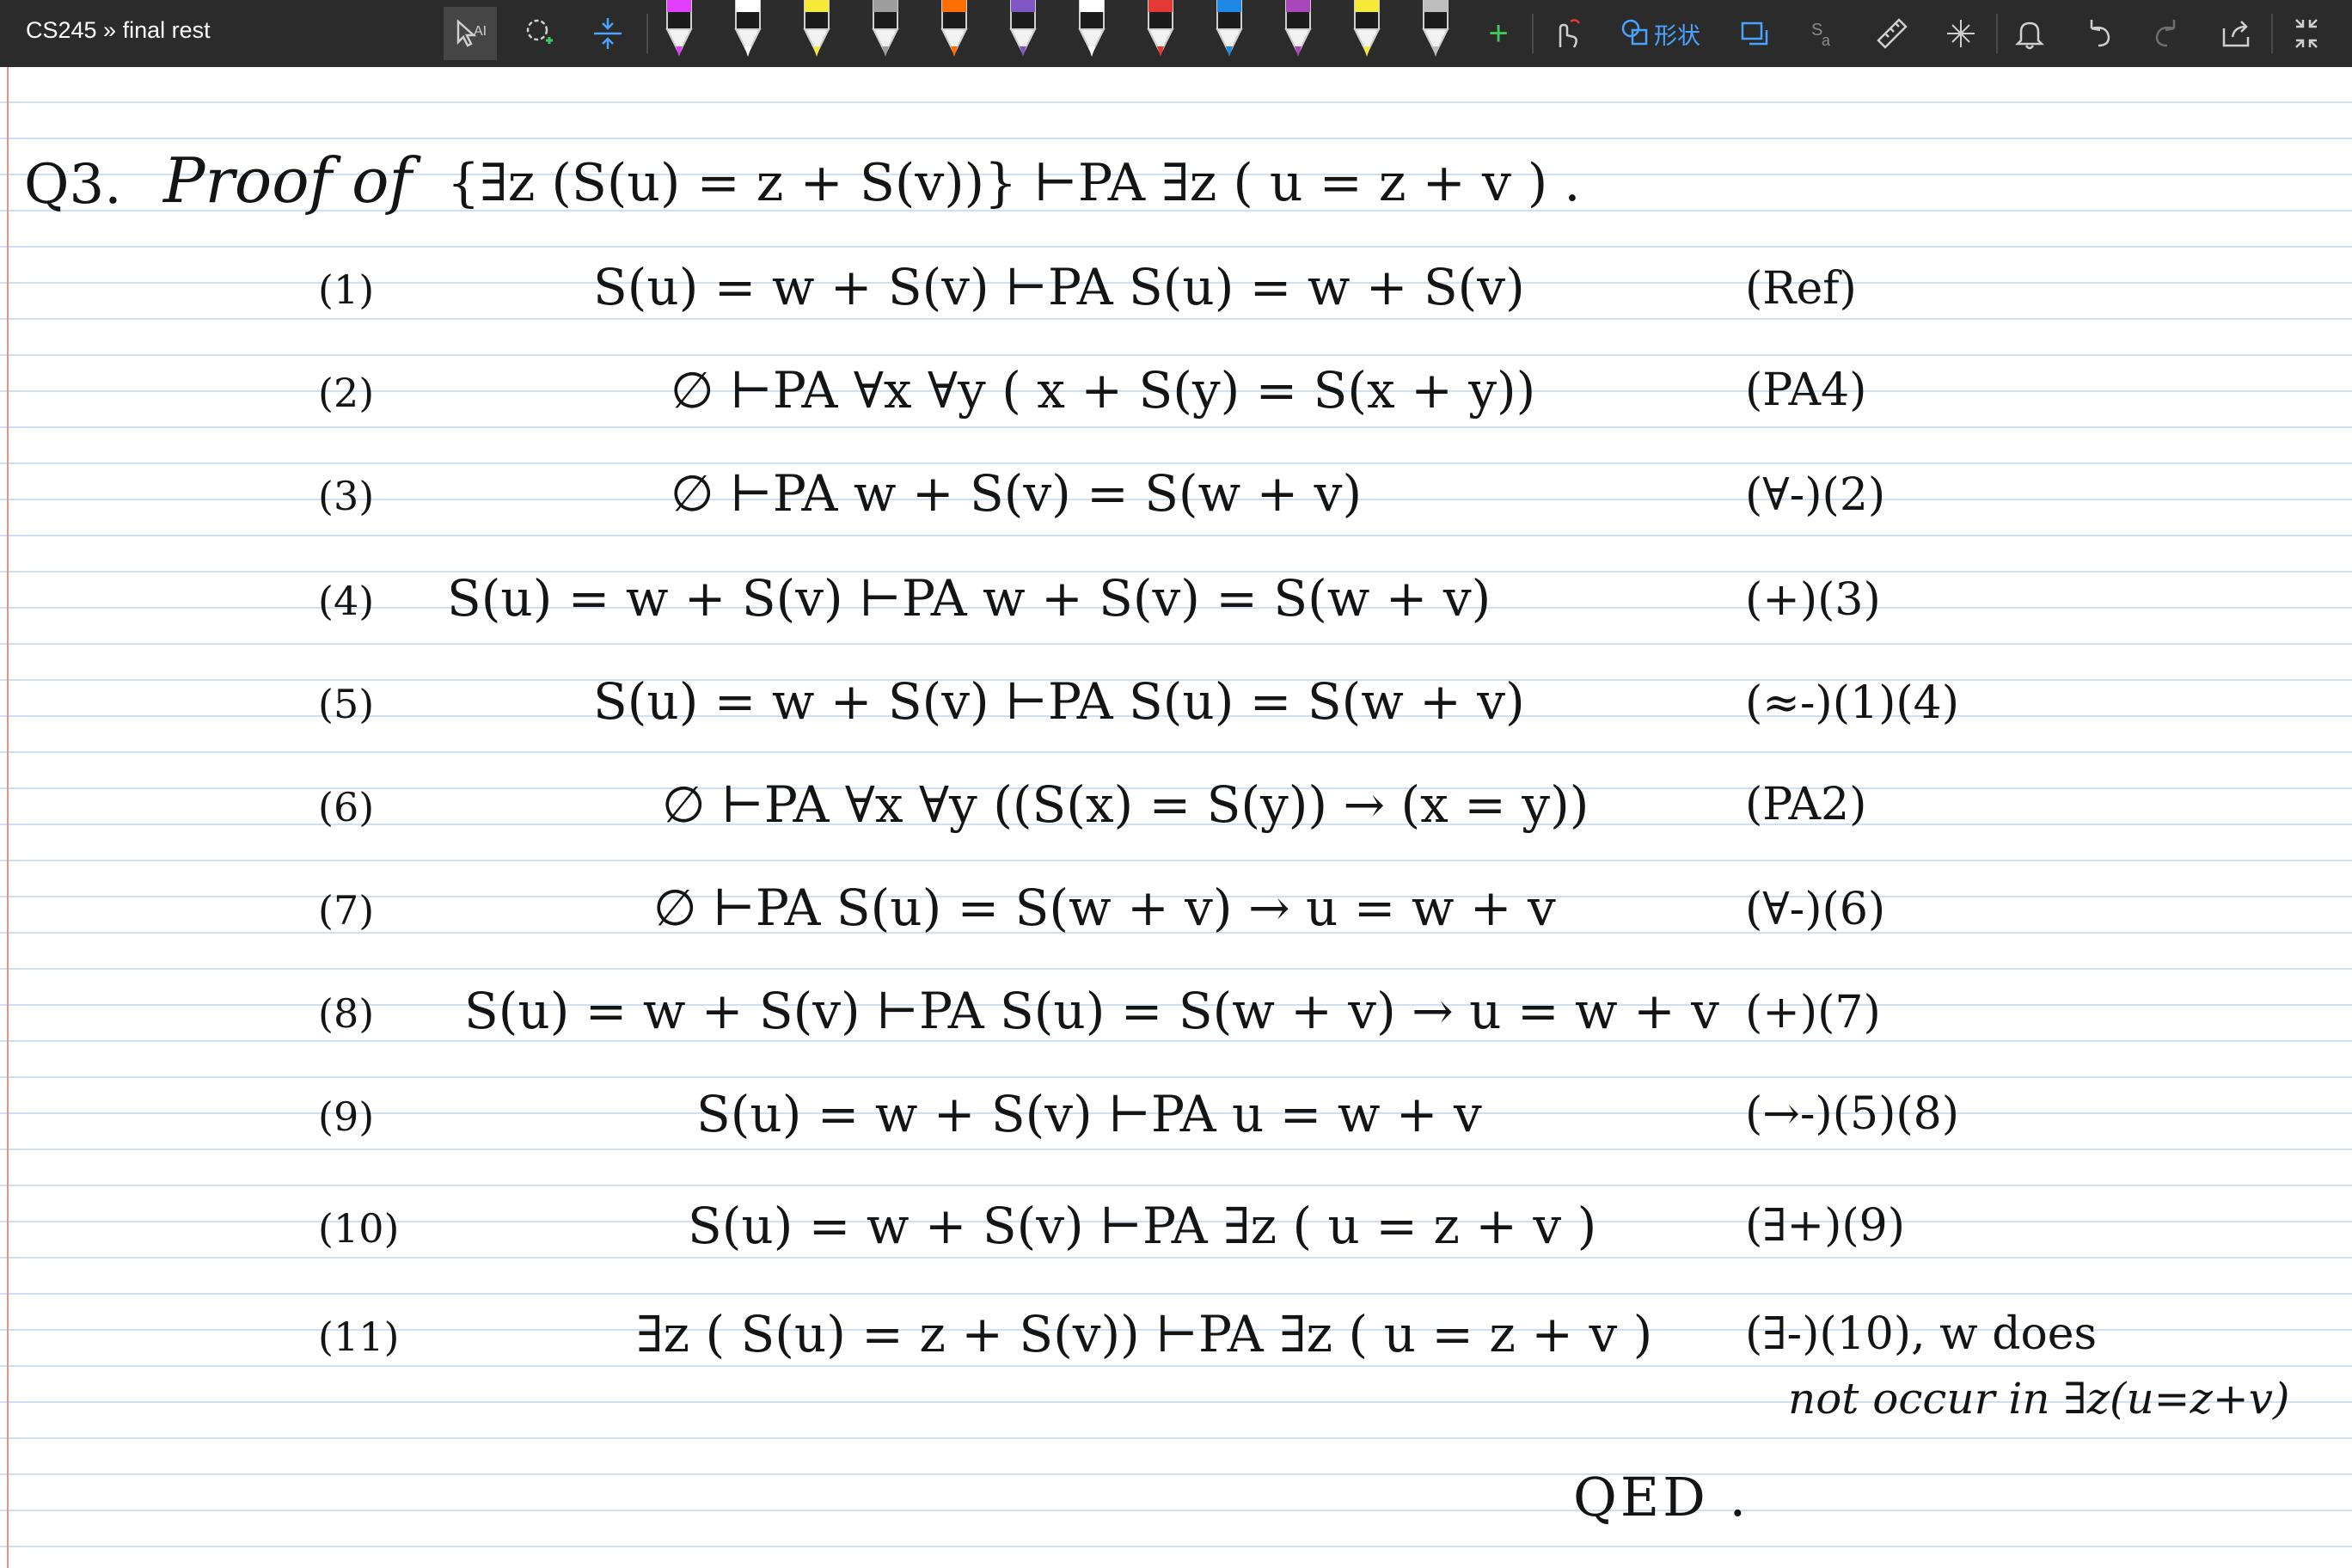 Image resolution: width=2352 pixels, height=1568 pixels. What do you see at coordinates (118, 30) in the screenshot?
I see `breadcrumb: CS245 » final rest` at bounding box center [118, 30].